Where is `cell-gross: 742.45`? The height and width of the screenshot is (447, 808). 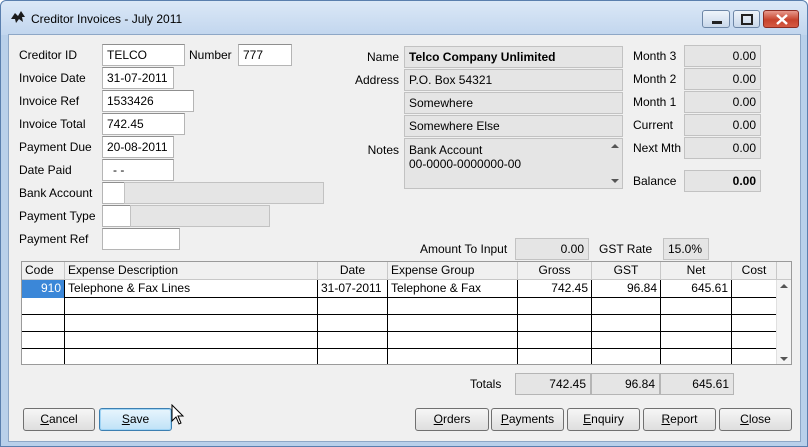
cell-gross: 742.45 is located at coordinates (555, 289).